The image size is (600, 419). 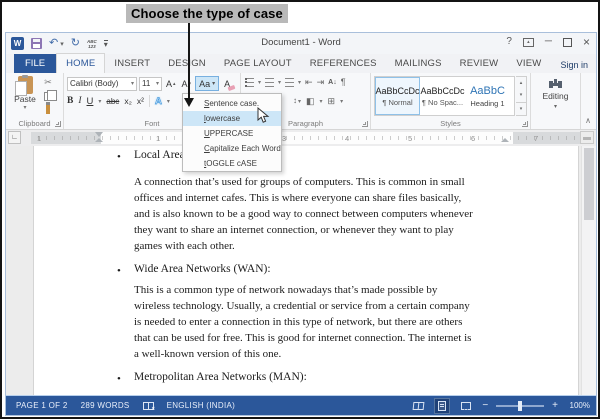 What do you see at coordinates (587, 137) in the screenshot?
I see `view-ruler-toggle-button` at bounding box center [587, 137].